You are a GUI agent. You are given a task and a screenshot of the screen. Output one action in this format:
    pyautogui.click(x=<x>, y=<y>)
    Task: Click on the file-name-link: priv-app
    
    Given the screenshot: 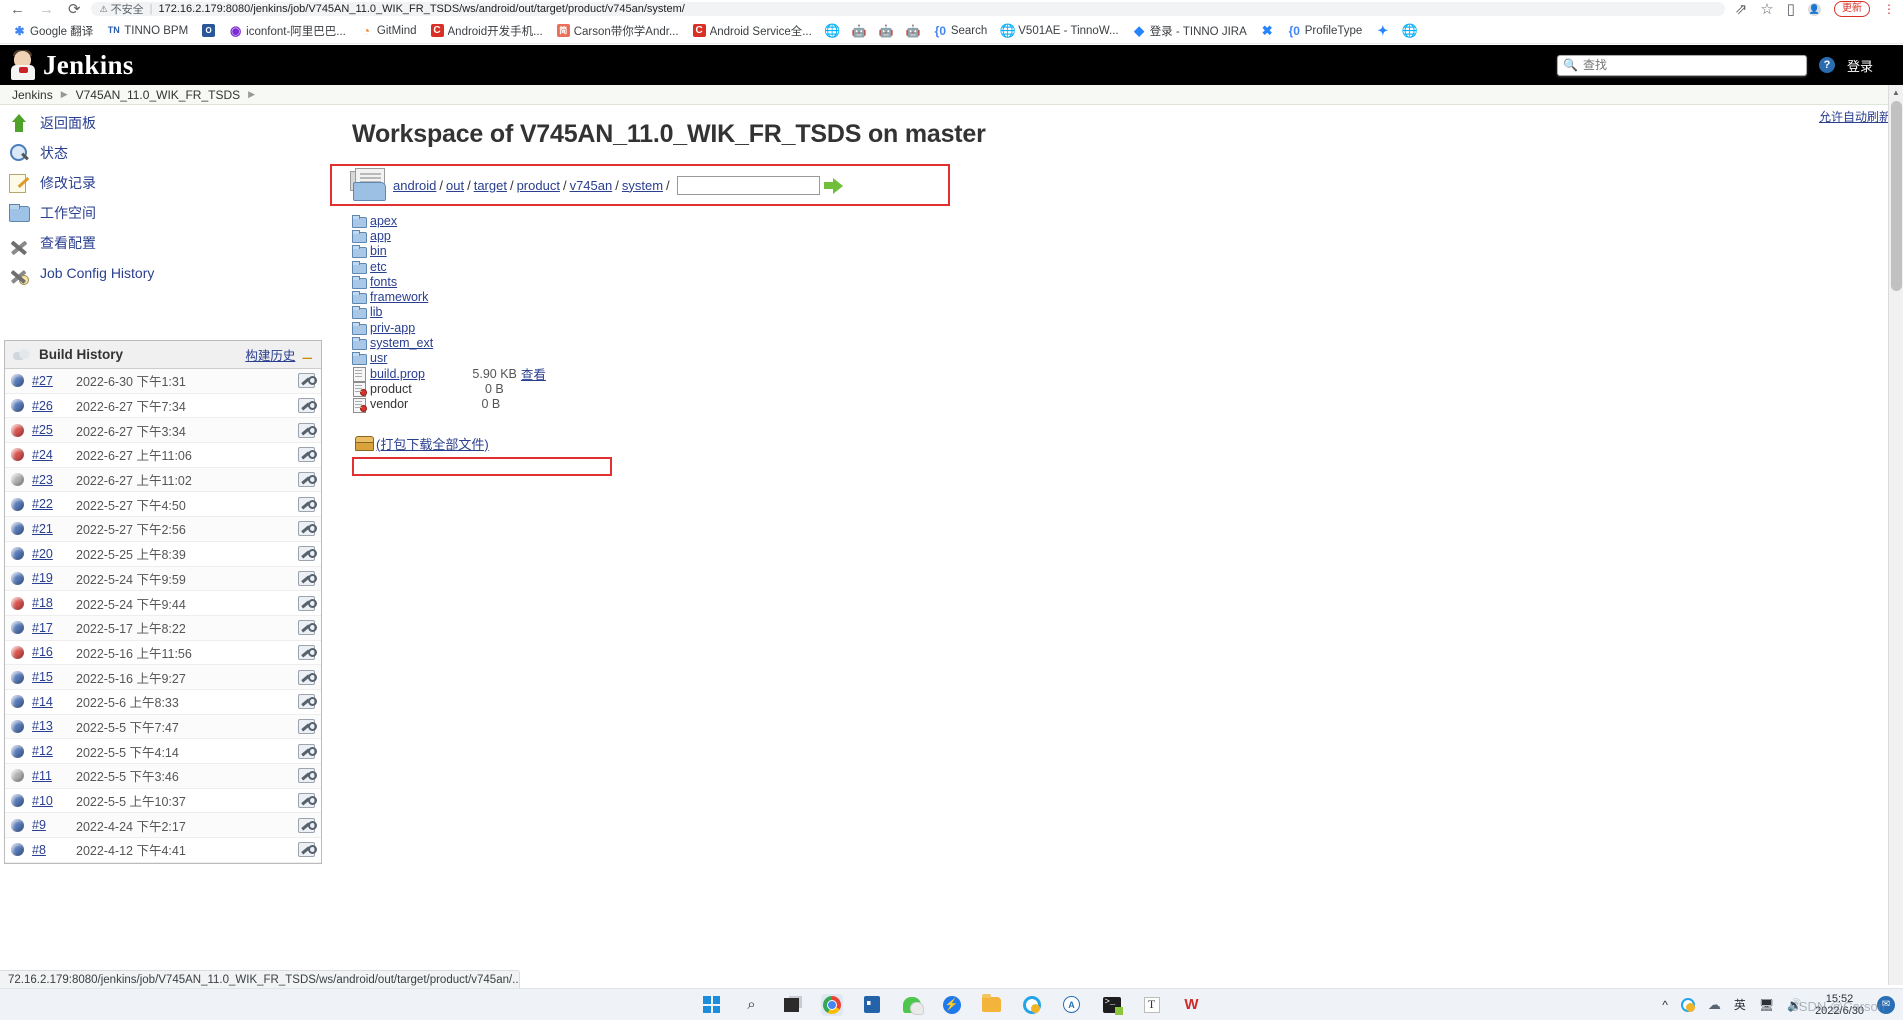 What is the action you would take?
    pyautogui.click(x=392, y=328)
    